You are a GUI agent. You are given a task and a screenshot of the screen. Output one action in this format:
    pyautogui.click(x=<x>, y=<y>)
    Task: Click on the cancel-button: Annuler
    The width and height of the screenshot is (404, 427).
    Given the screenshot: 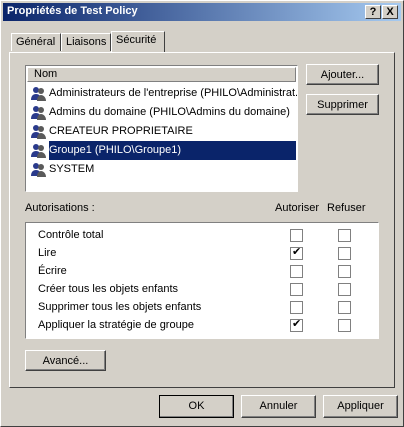 What is the action you would take?
    pyautogui.click(x=278, y=406)
    